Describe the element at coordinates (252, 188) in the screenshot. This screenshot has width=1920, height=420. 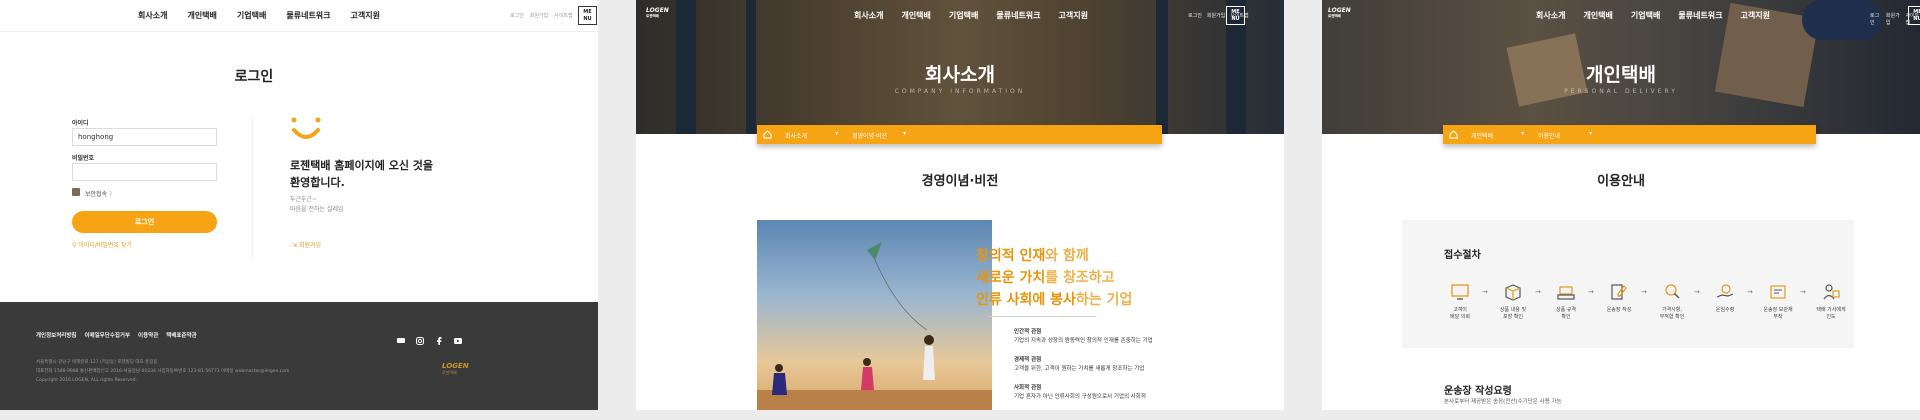
I see `divider` at that location.